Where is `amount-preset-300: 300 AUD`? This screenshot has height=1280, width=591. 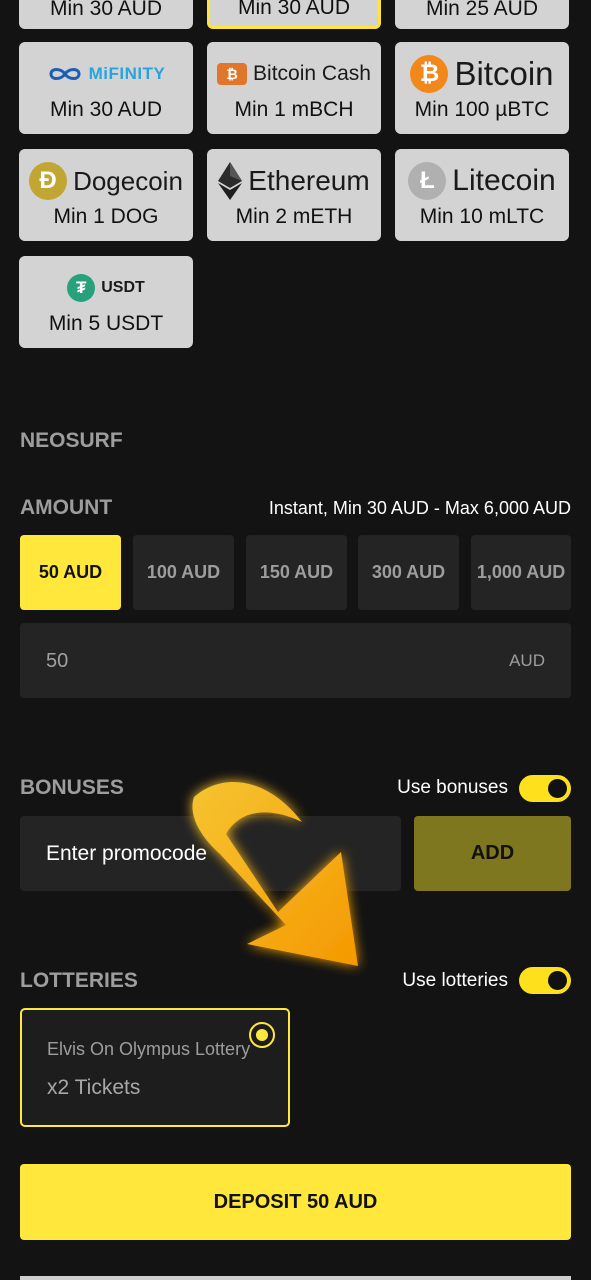 amount-preset-300: 300 AUD is located at coordinates (408, 572).